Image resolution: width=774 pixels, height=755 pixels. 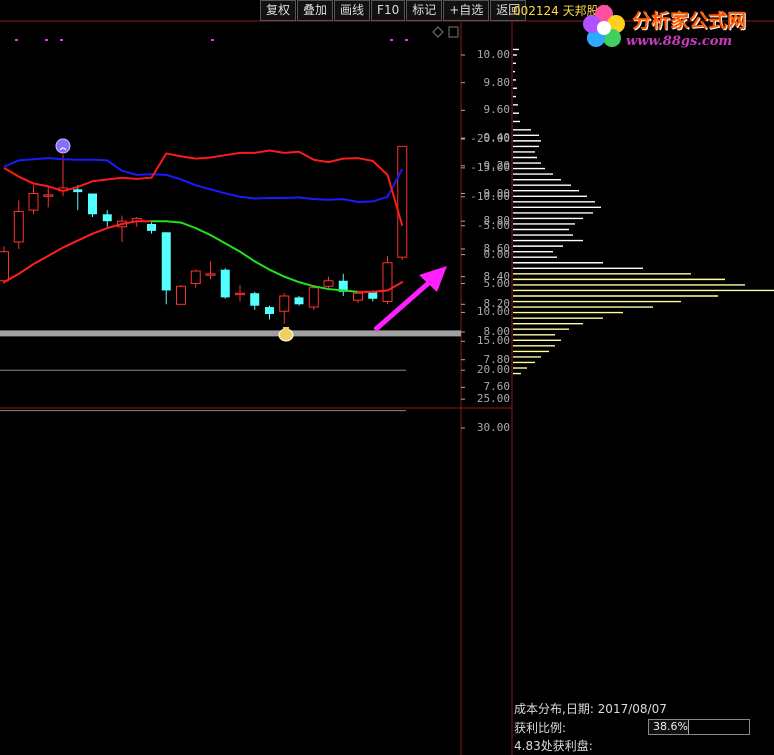 I want to click on add-watchlist-button: +自选, so click(x=466, y=10).